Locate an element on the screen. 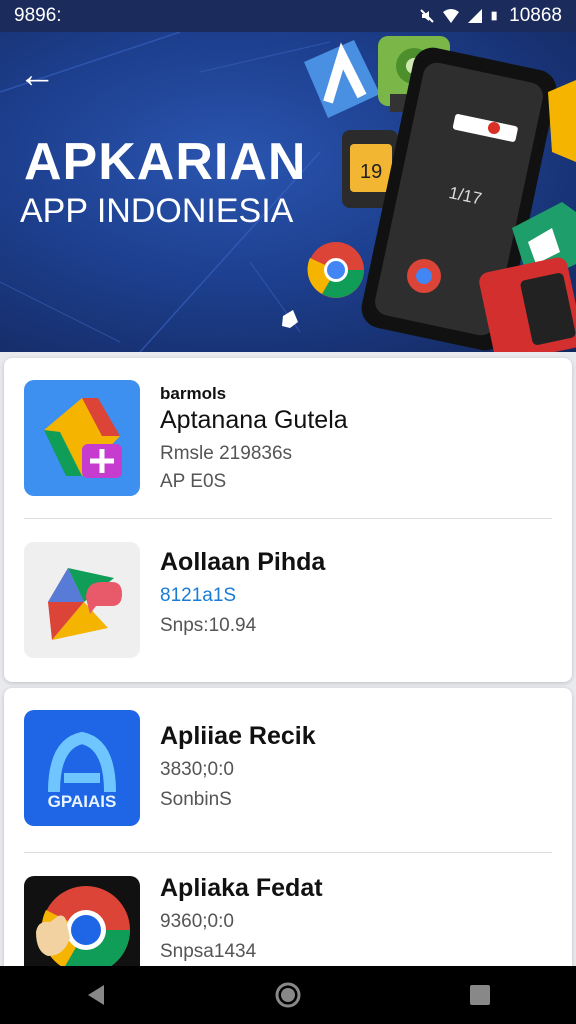 The image size is (576, 1024). app-meta-secondary: AP E0S is located at coordinates (193, 481).